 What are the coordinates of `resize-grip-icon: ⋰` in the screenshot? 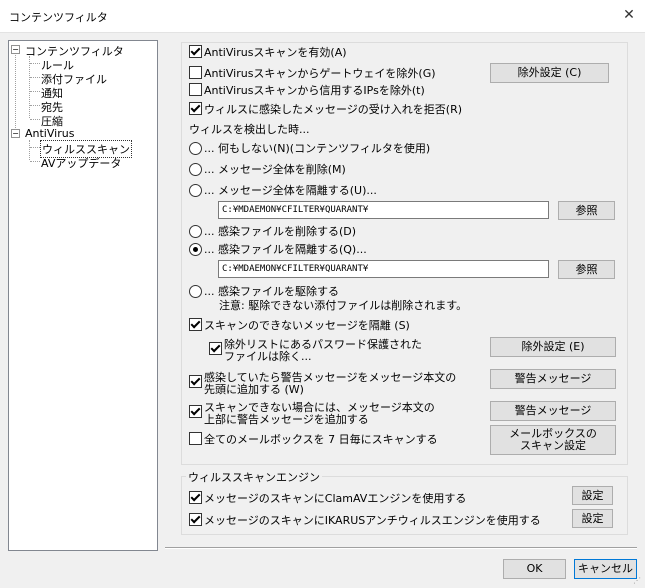 It's located at (638, 581).